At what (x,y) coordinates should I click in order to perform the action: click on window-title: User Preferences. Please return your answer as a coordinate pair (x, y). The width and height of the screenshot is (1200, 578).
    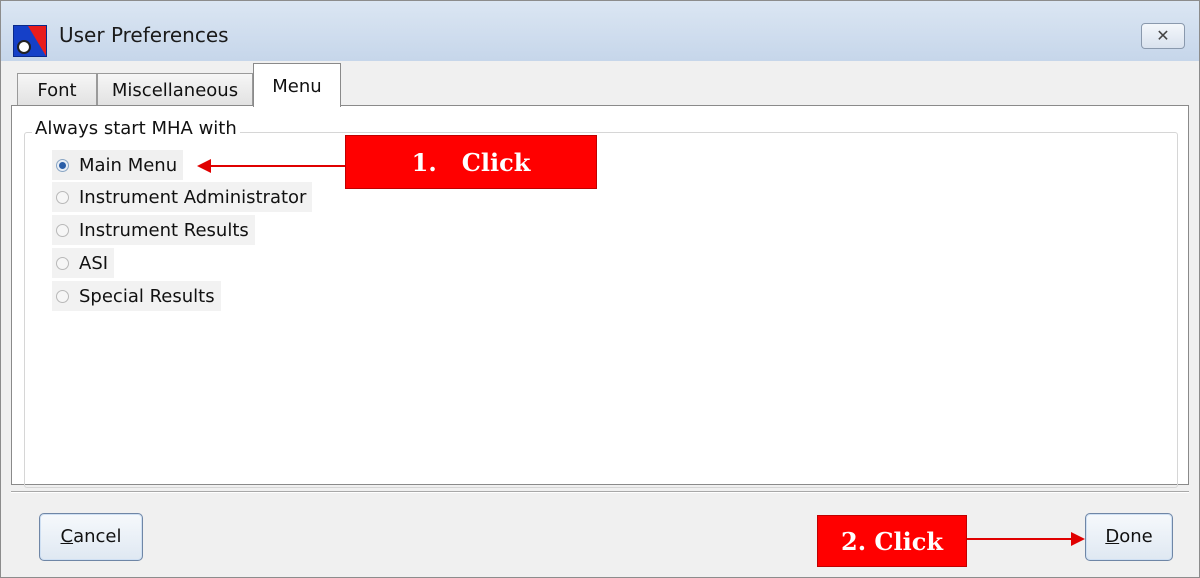
    Looking at the image, I should click on (144, 35).